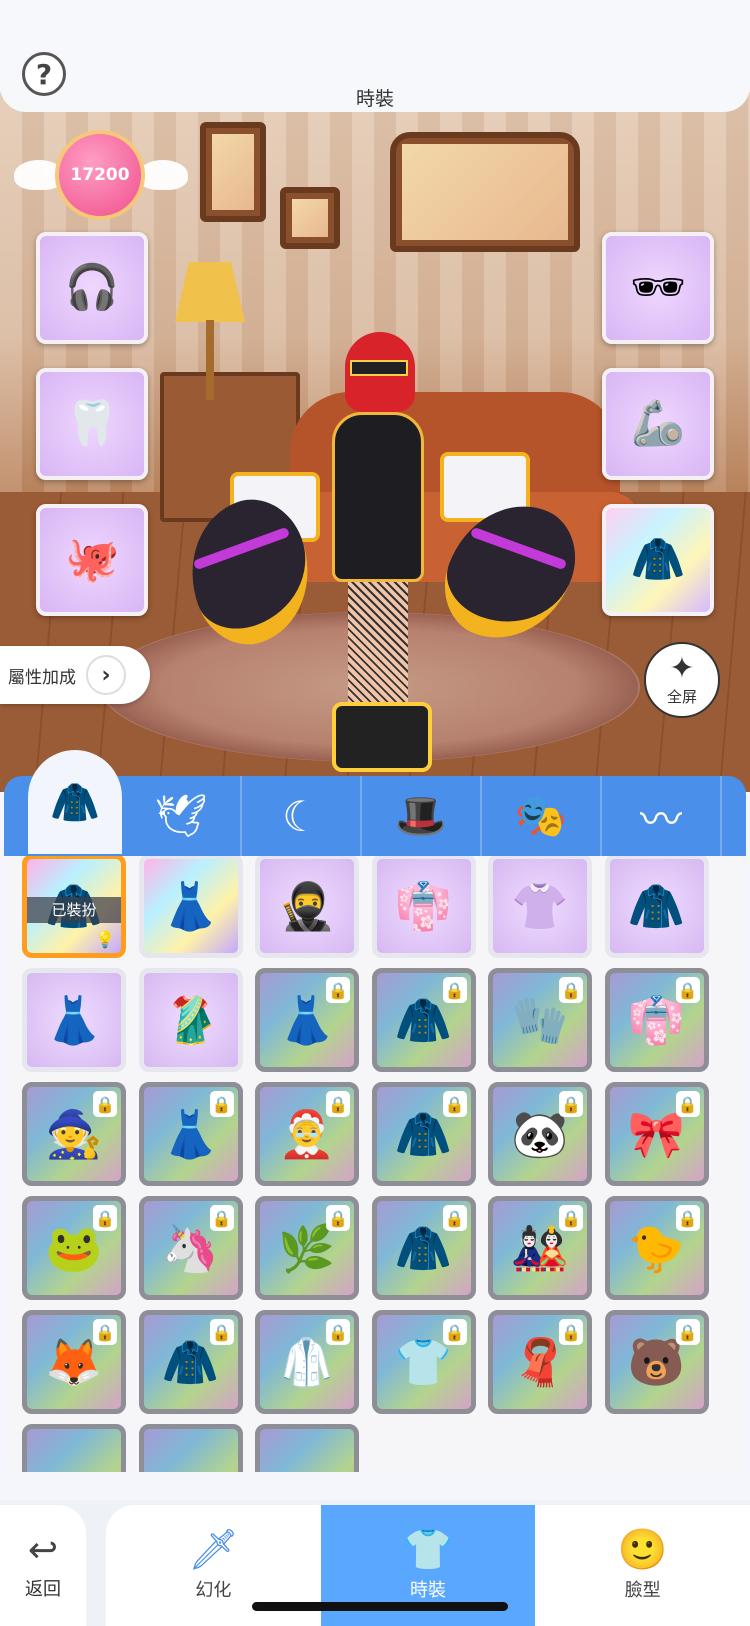 Image resolution: width=750 pixels, height=1626 pixels. Describe the element at coordinates (92, 288) in the screenshot. I see `slot-headwear: 🎧` at that location.